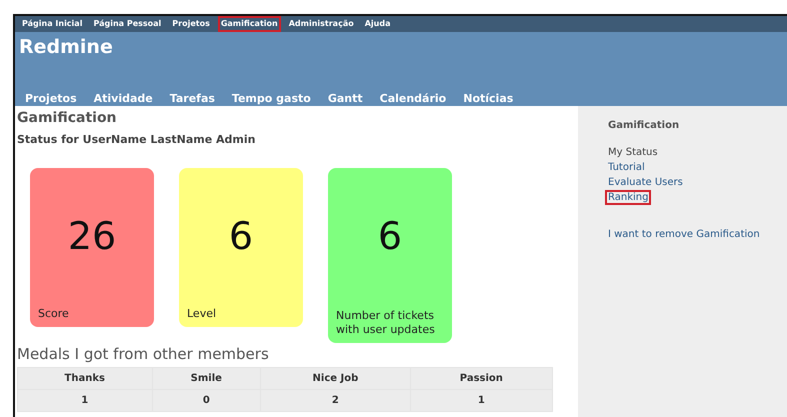  I want to click on sidebar-title: Gamification, so click(644, 126).